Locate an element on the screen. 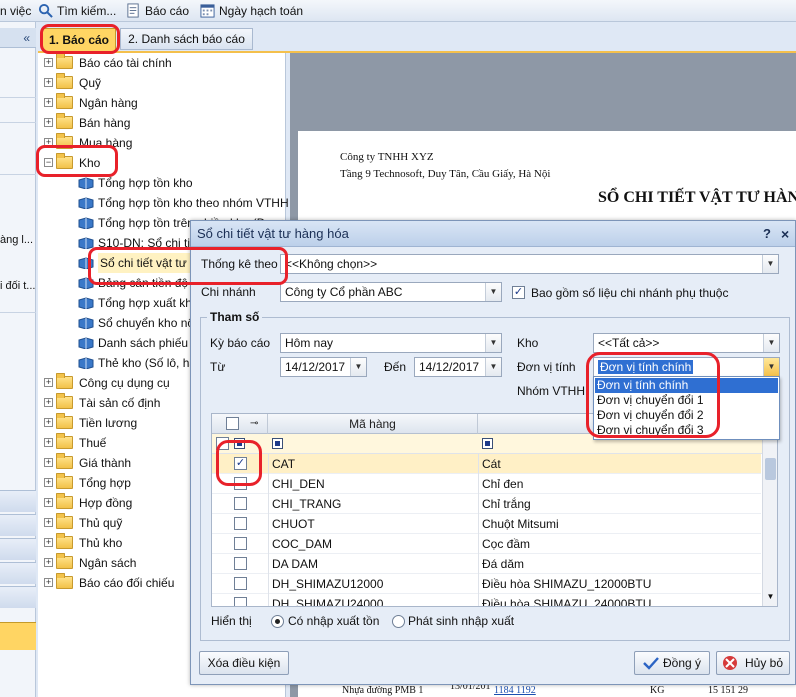 Image resolution: width=796 pixels, height=697 pixels. display-label: Hiển thị is located at coordinates (231, 621).